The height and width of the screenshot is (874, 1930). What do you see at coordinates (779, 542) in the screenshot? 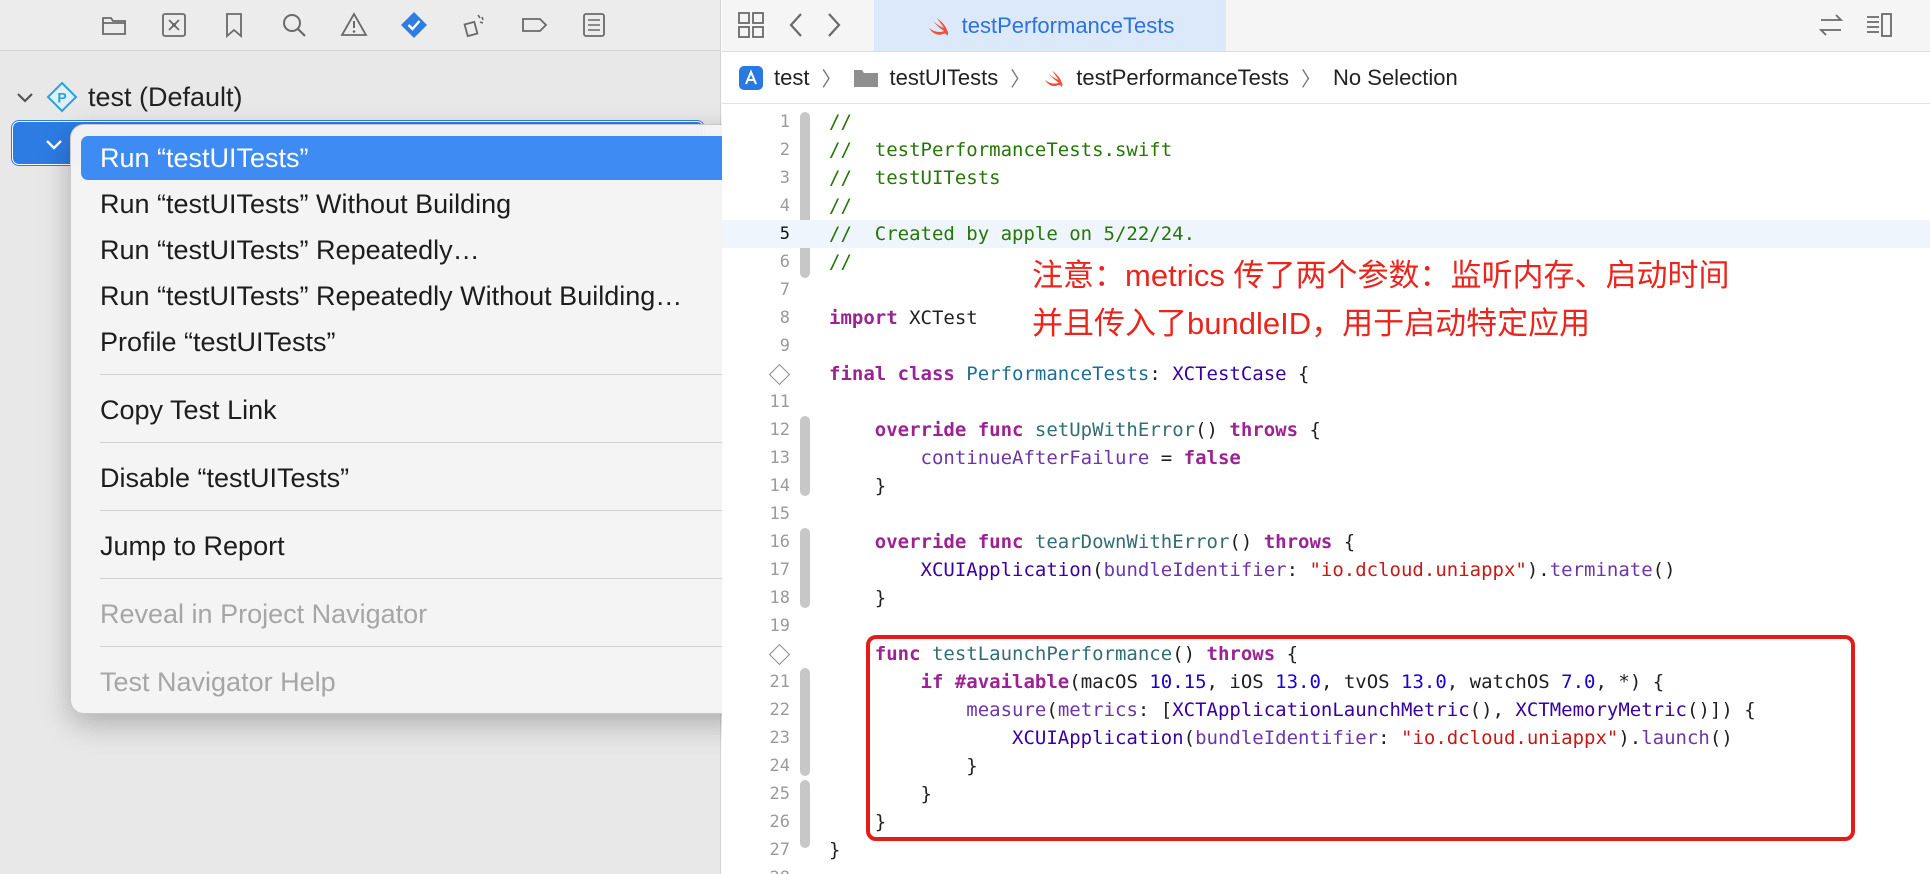
I see `line-number: 16` at bounding box center [779, 542].